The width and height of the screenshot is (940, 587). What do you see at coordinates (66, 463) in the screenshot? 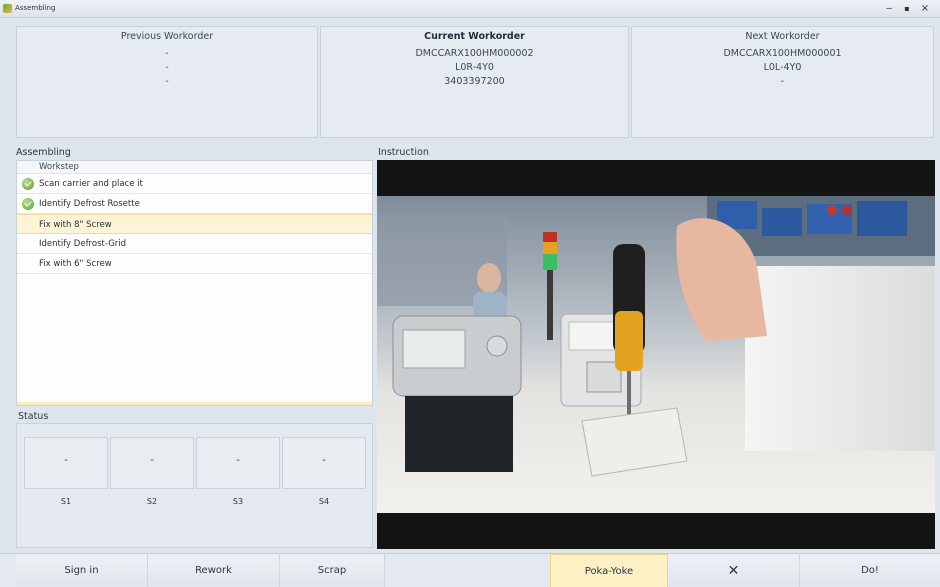
I see `status-station-s1: -` at bounding box center [66, 463].